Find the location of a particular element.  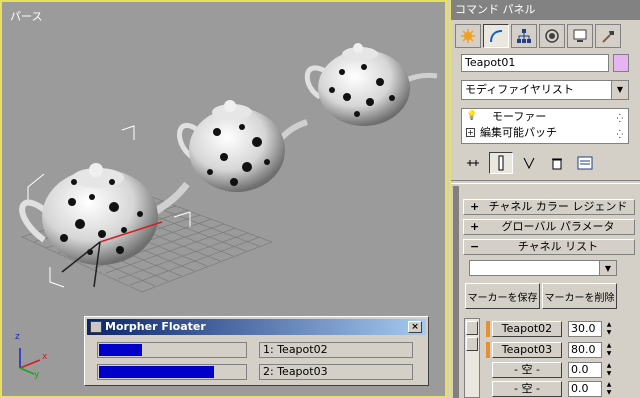

rollout-channel-list: − チャネル リスト is located at coordinates (549, 247).